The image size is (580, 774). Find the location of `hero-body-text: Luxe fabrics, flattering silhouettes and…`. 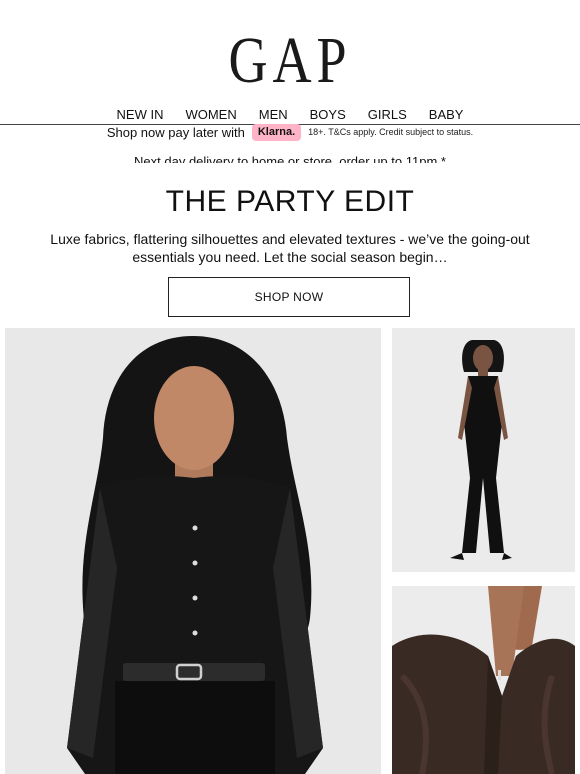

hero-body-text: Luxe fabrics, flattering silhouettes and… is located at coordinates (290, 248).